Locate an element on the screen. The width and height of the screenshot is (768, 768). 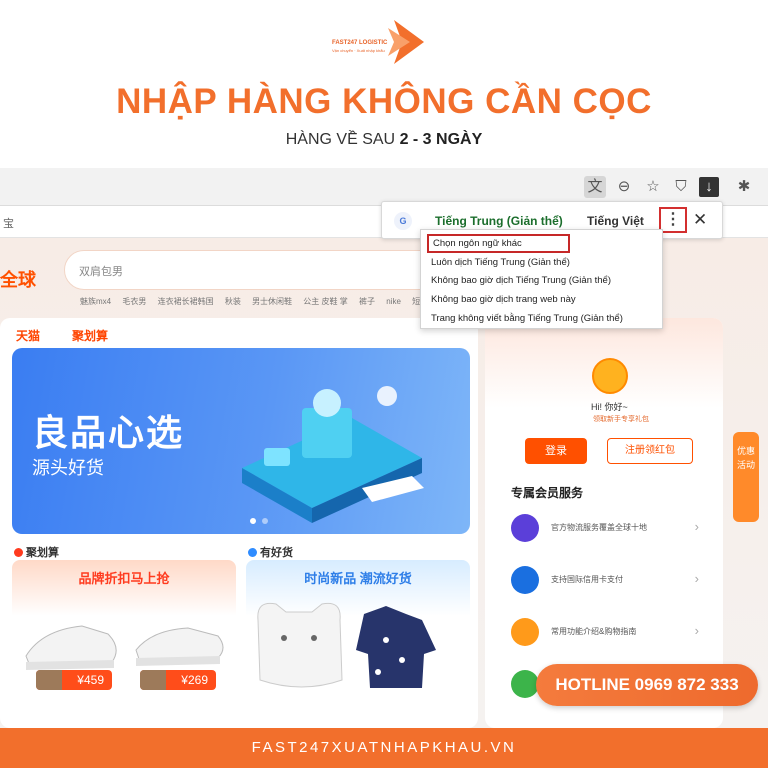
search-placeholder: 双肩包男 is located at coordinates (101, 272).